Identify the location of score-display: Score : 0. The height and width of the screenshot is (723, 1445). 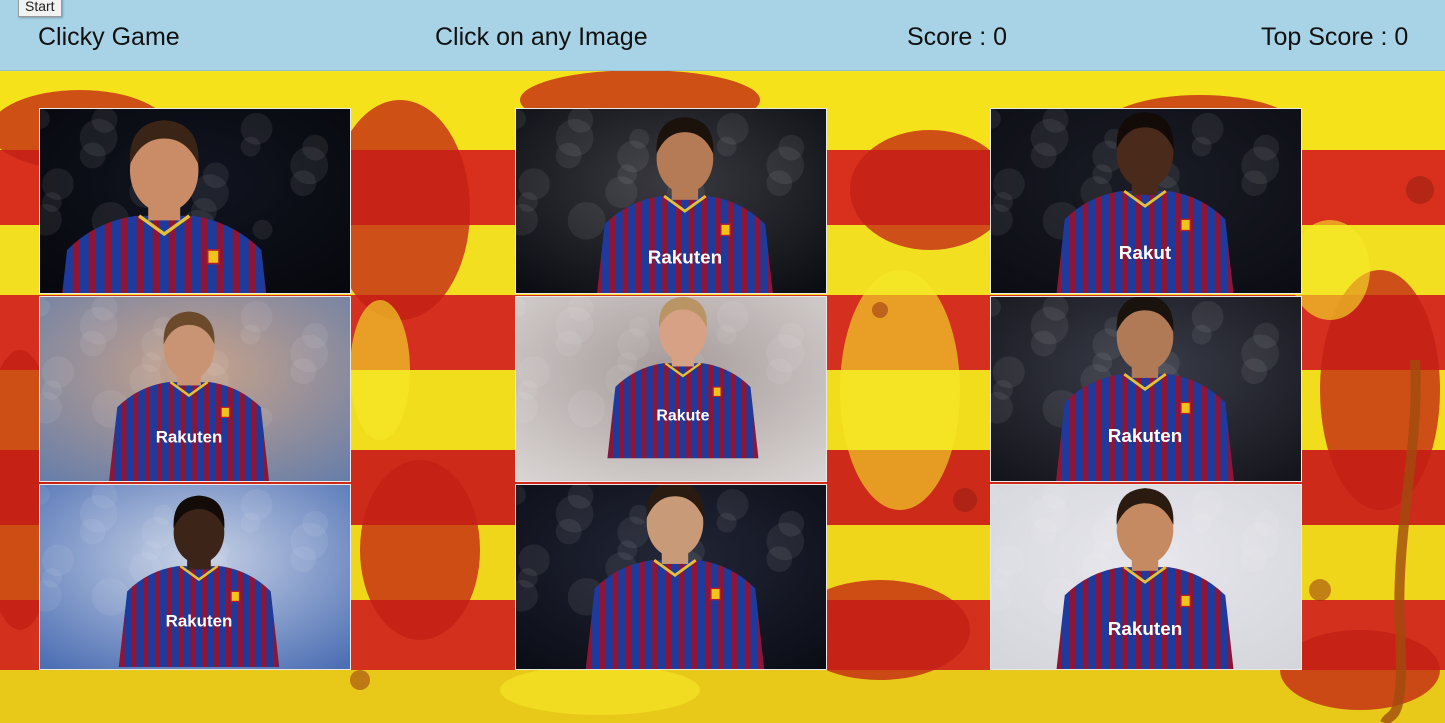
(957, 37).